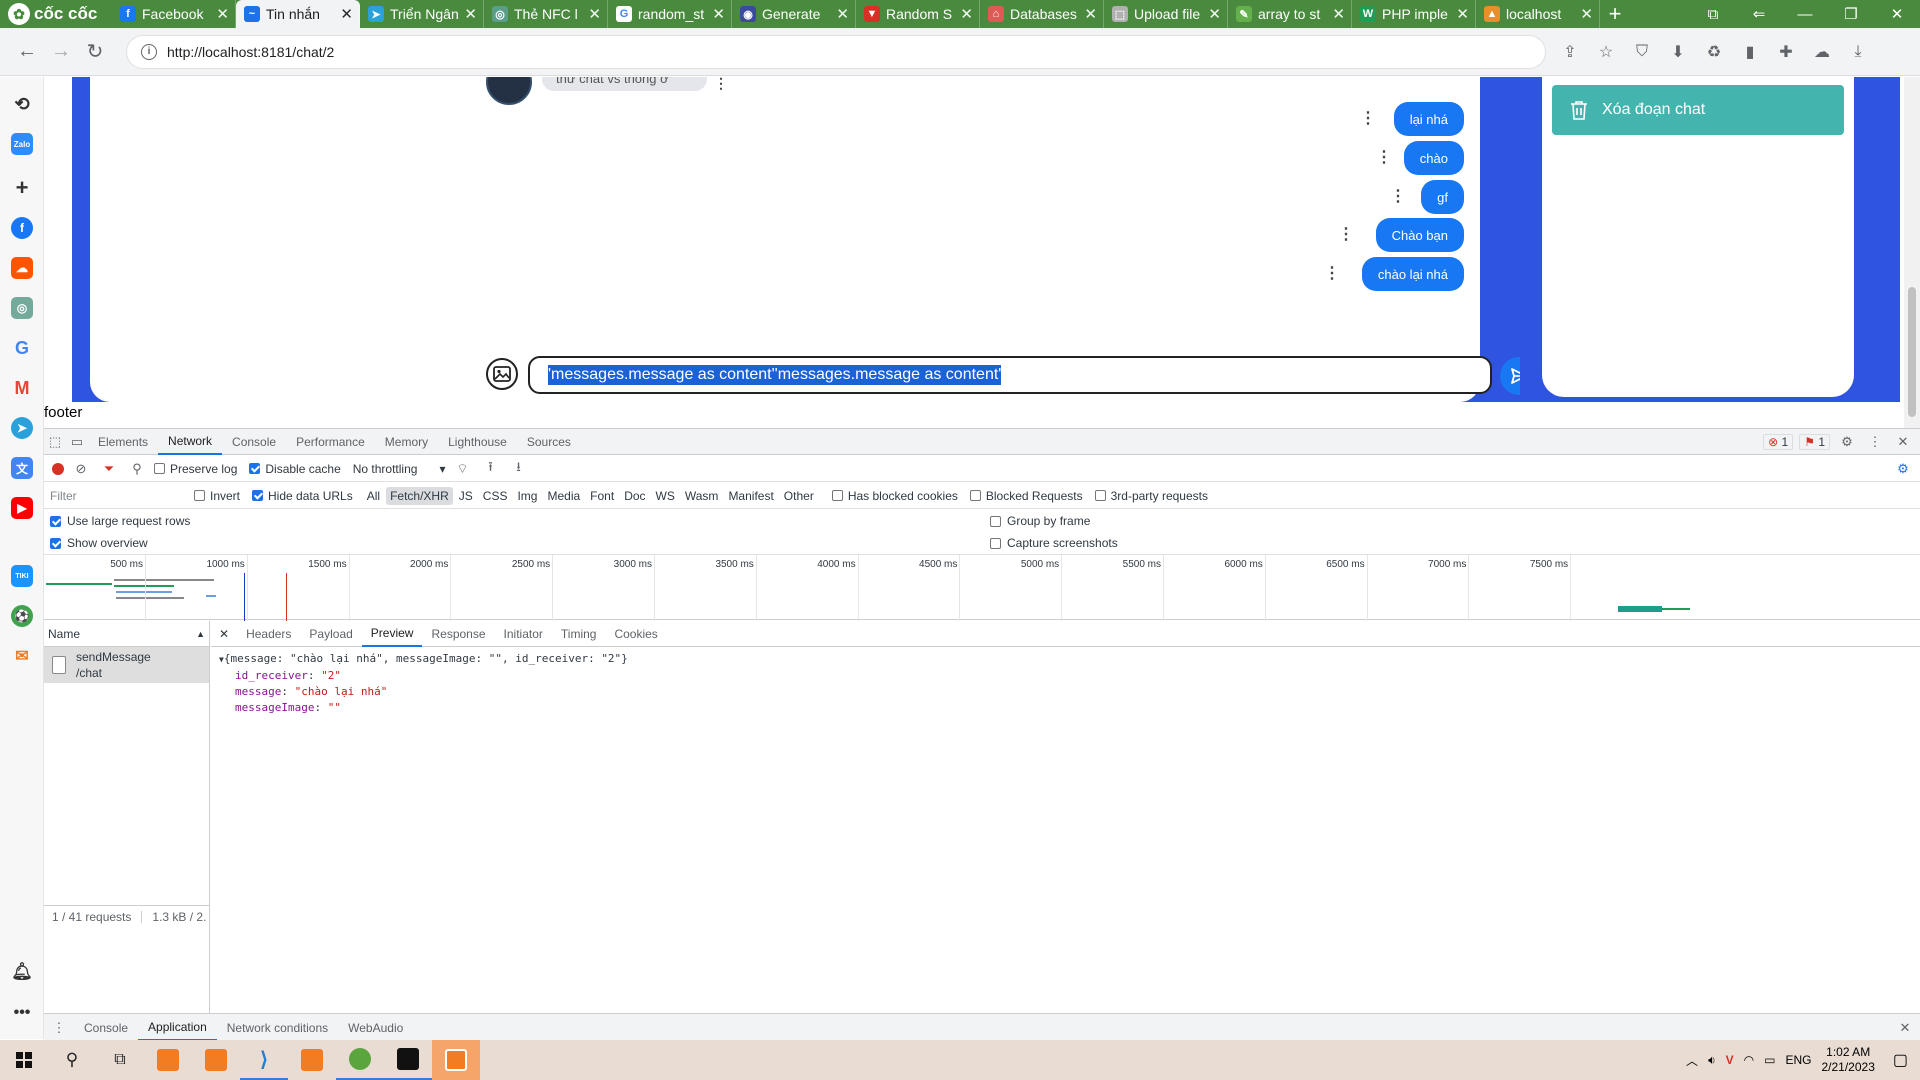 The width and height of the screenshot is (1920, 1080). Describe the element at coordinates (602, 496) in the screenshot. I see `filter-type-font: Font` at that location.